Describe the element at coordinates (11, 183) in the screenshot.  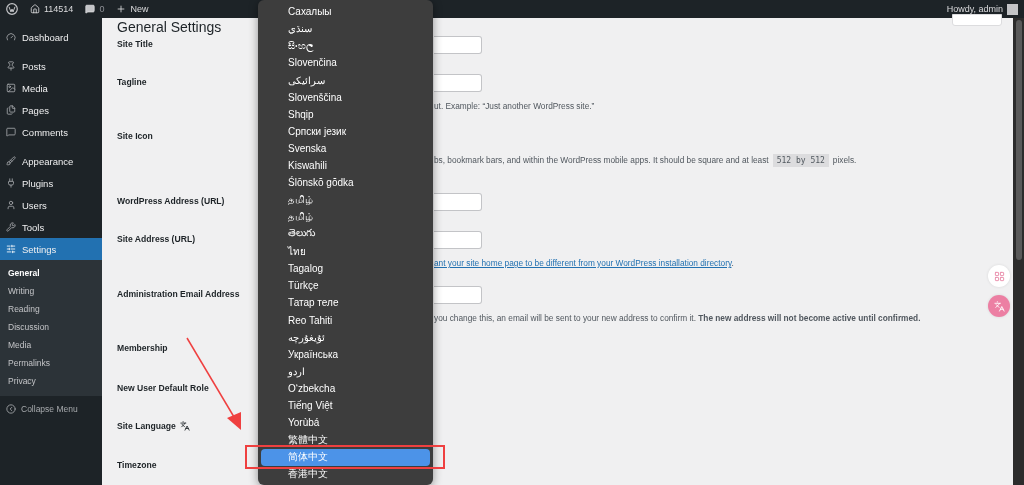
I see `plug-icon` at that location.